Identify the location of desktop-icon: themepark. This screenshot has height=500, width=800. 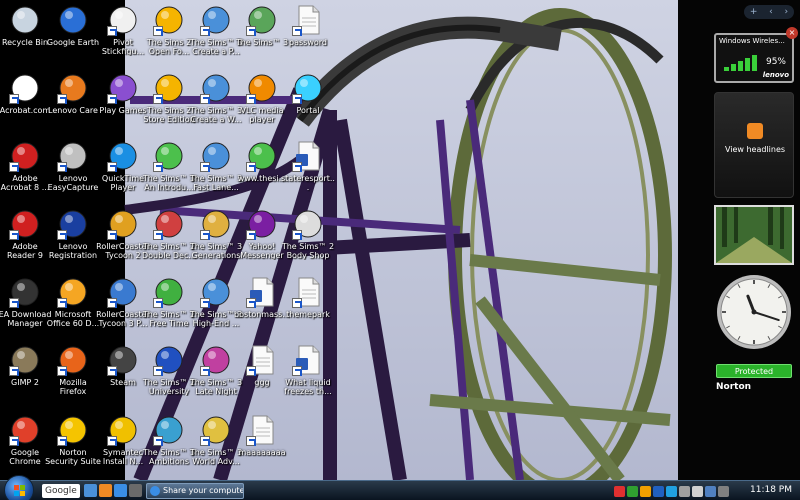
(308, 308).